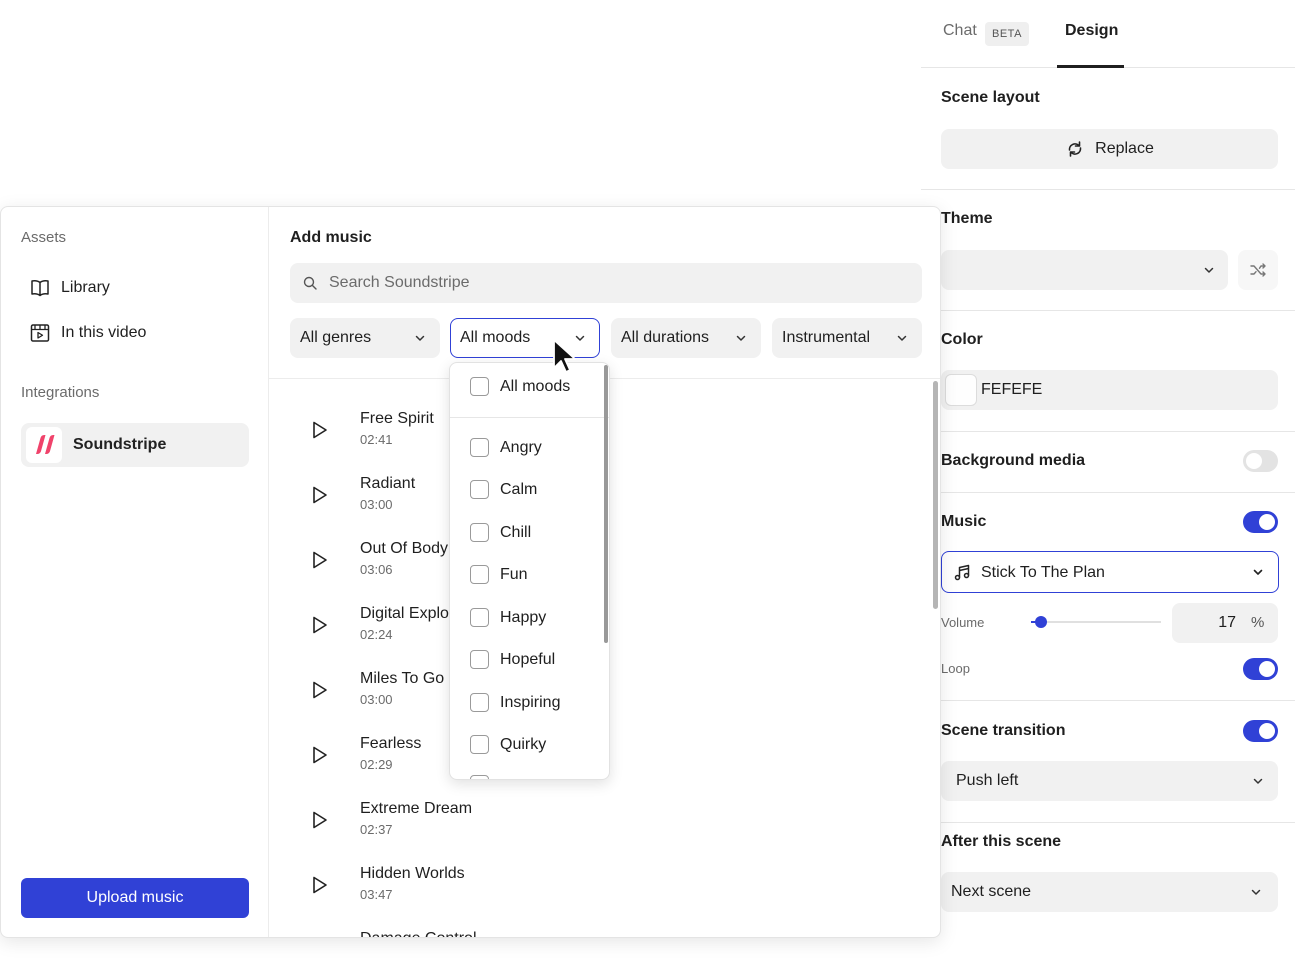 The height and width of the screenshot is (966, 1295). I want to click on instrumental-filter: Instrumental, so click(847, 338).